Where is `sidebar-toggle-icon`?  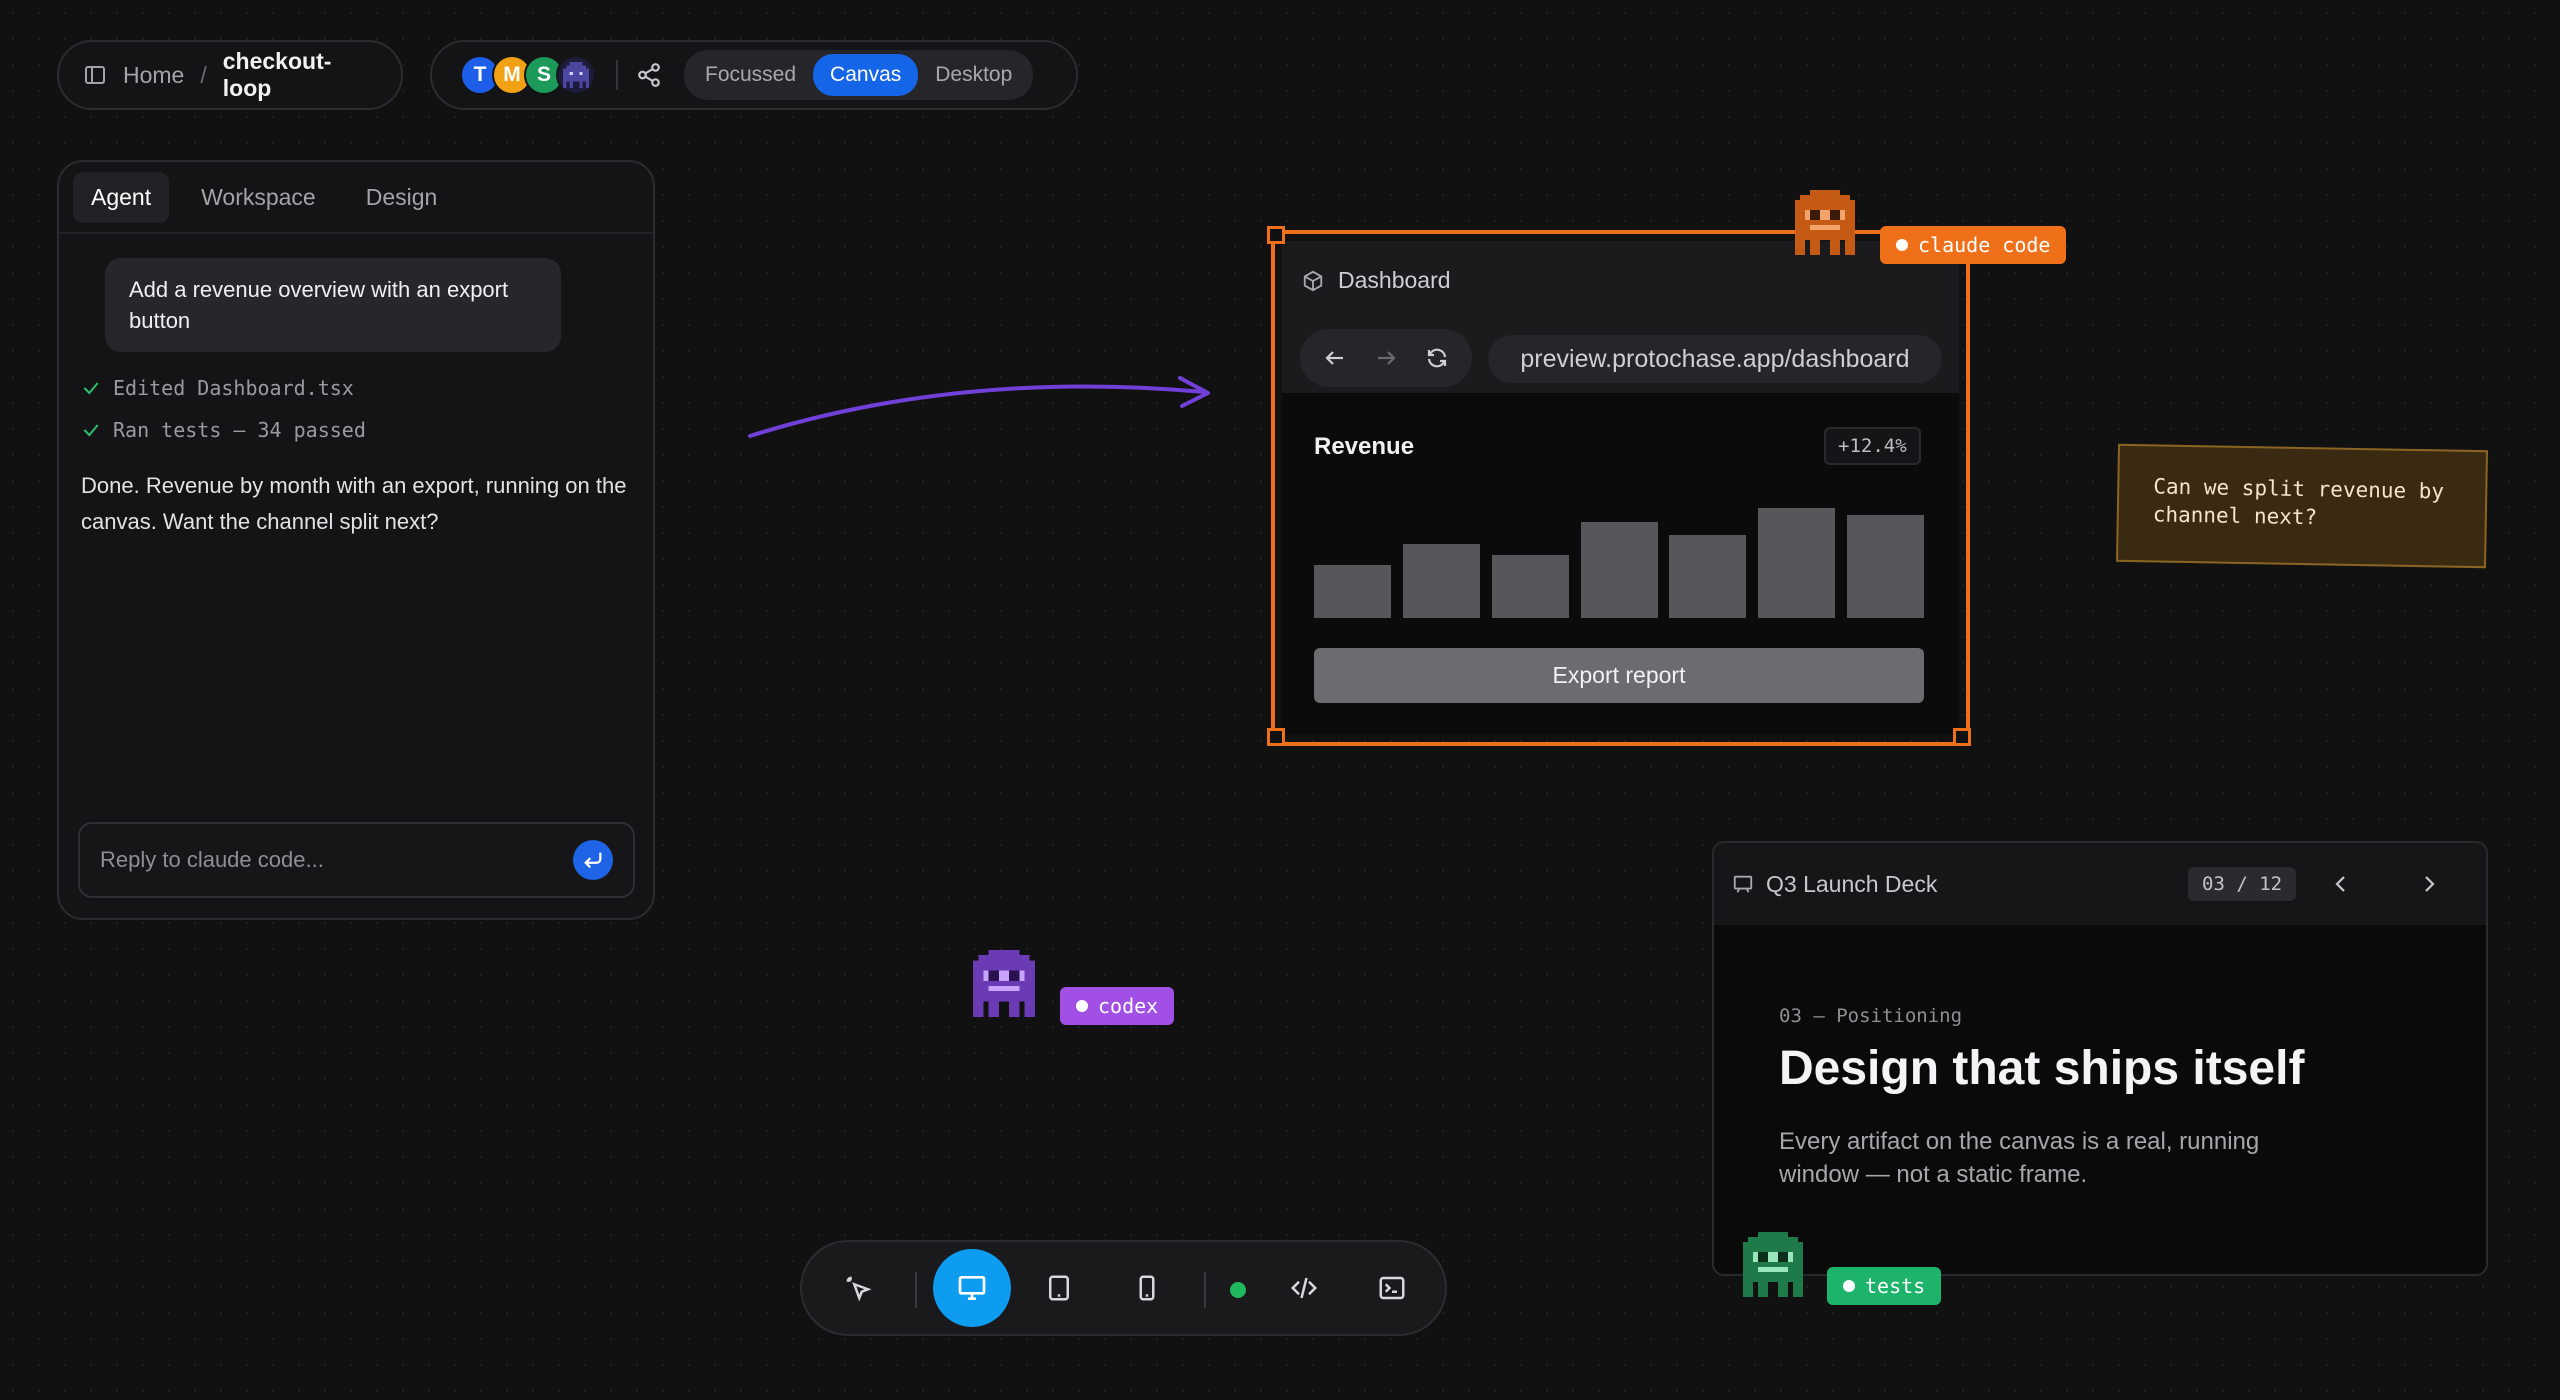
sidebar-toggle-icon is located at coordinates (95, 75).